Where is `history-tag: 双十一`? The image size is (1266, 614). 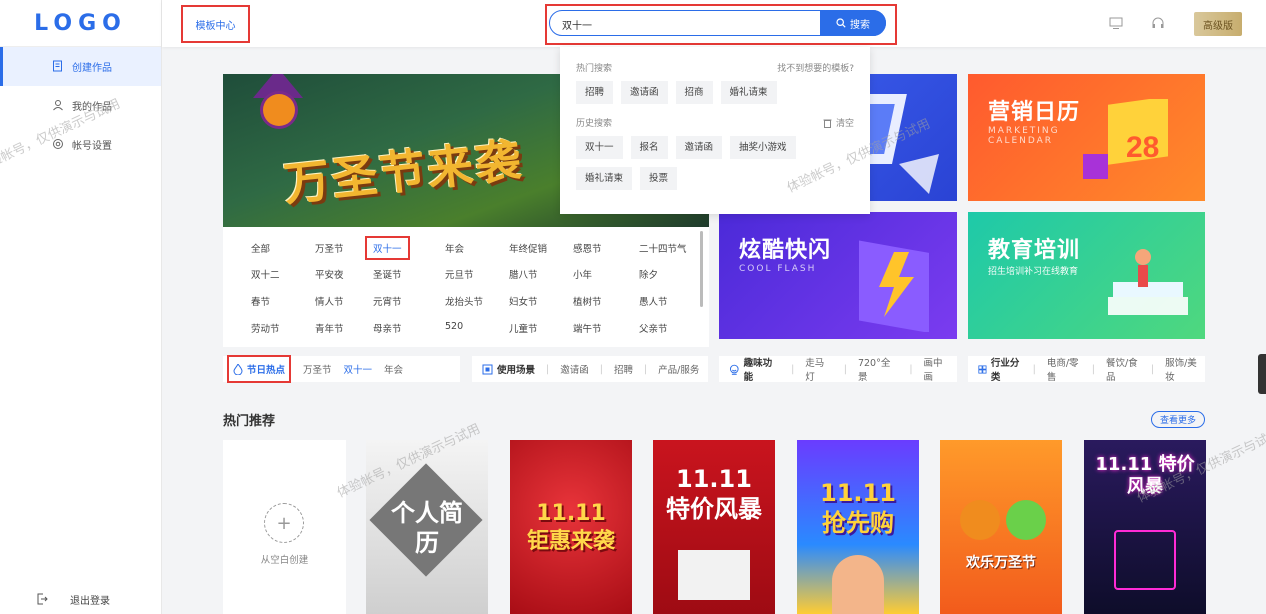
history-tag: 双十一 is located at coordinates (599, 147).